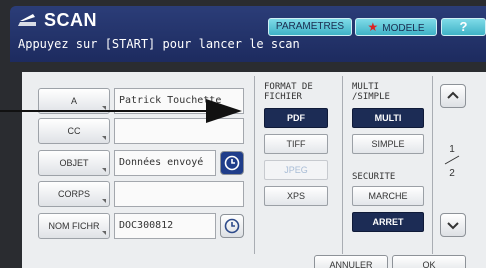 The width and height of the screenshot is (486, 268). I want to click on field-button-objet: OBJET, so click(74, 163).